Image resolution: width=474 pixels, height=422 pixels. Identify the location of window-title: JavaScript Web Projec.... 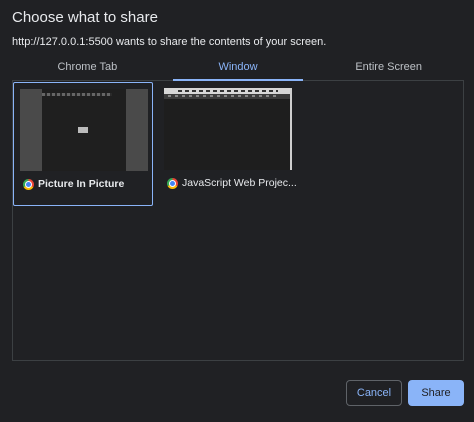
(239, 183).